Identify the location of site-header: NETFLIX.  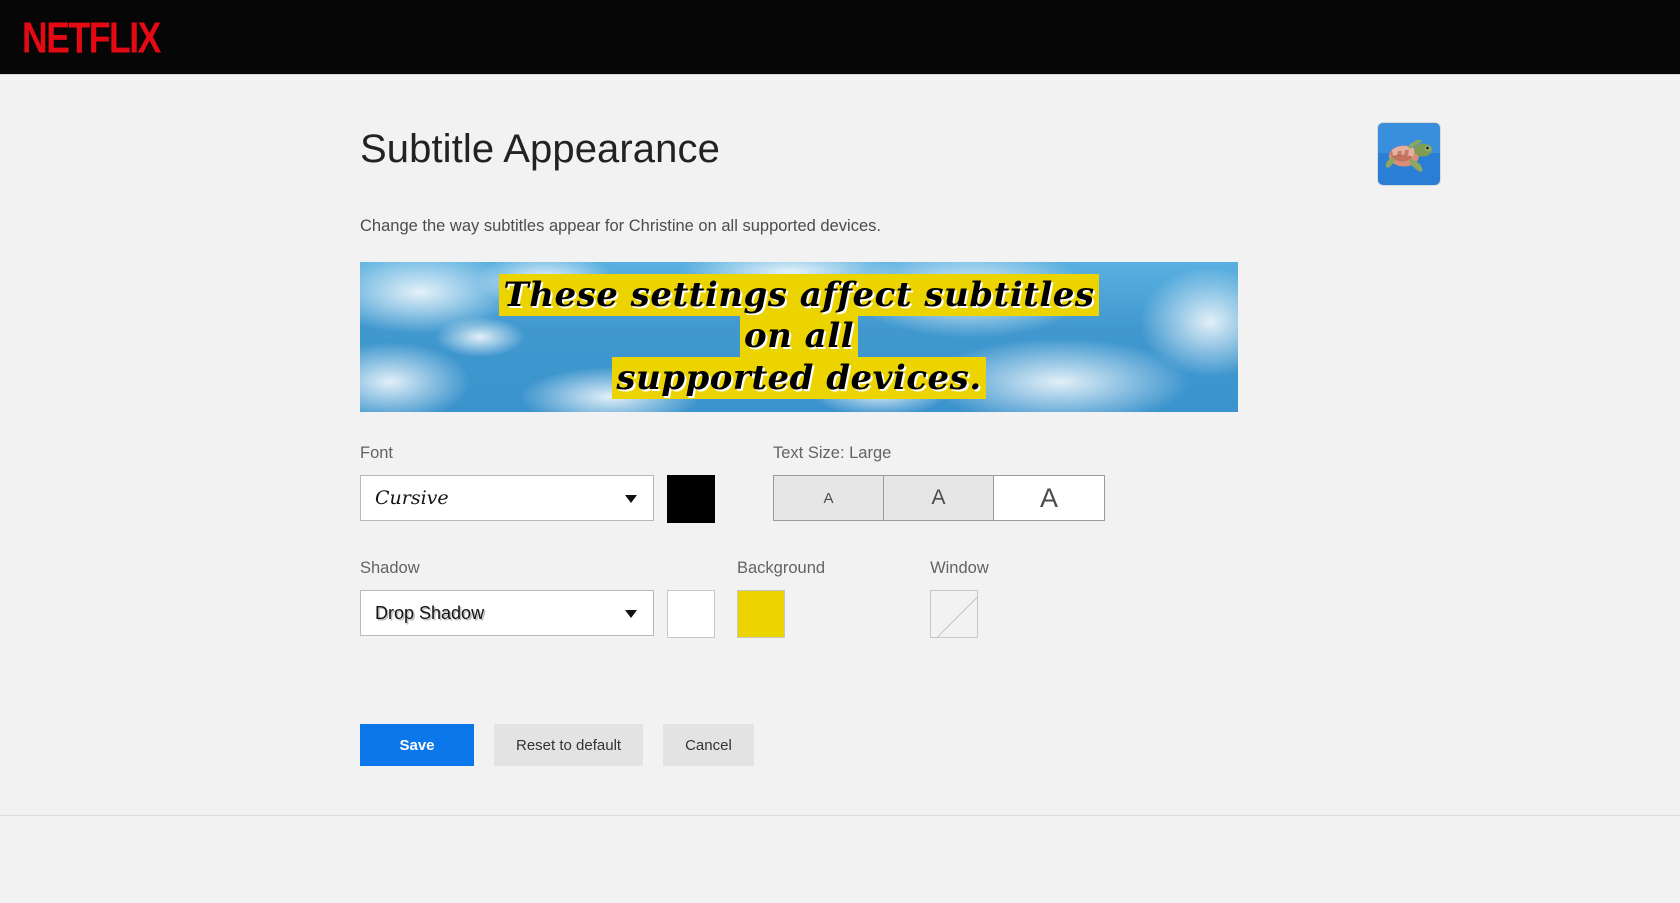
(840, 37).